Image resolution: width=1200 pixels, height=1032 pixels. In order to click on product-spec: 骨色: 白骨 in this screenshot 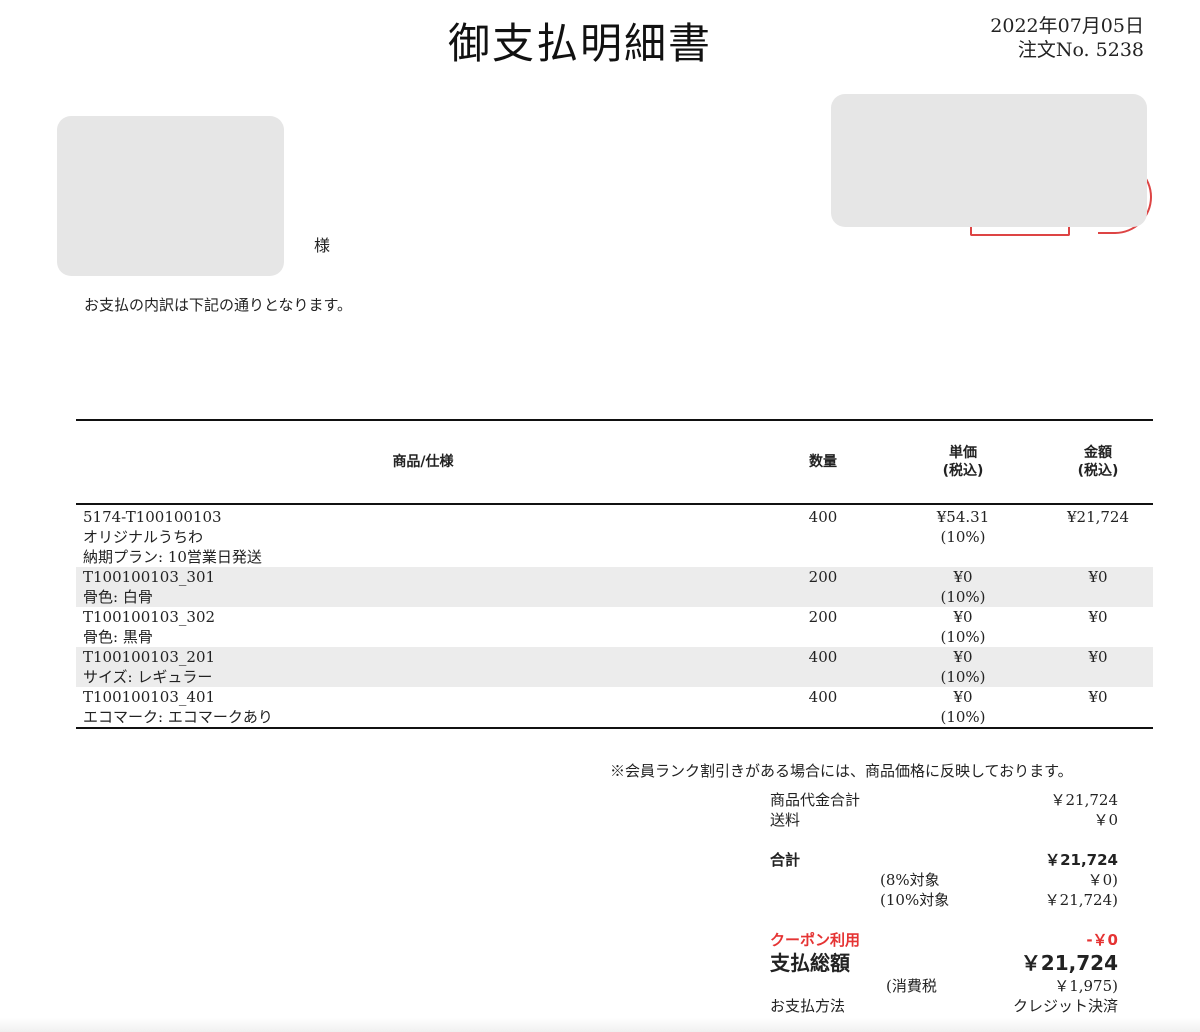, I will do `click(118, 597)`.